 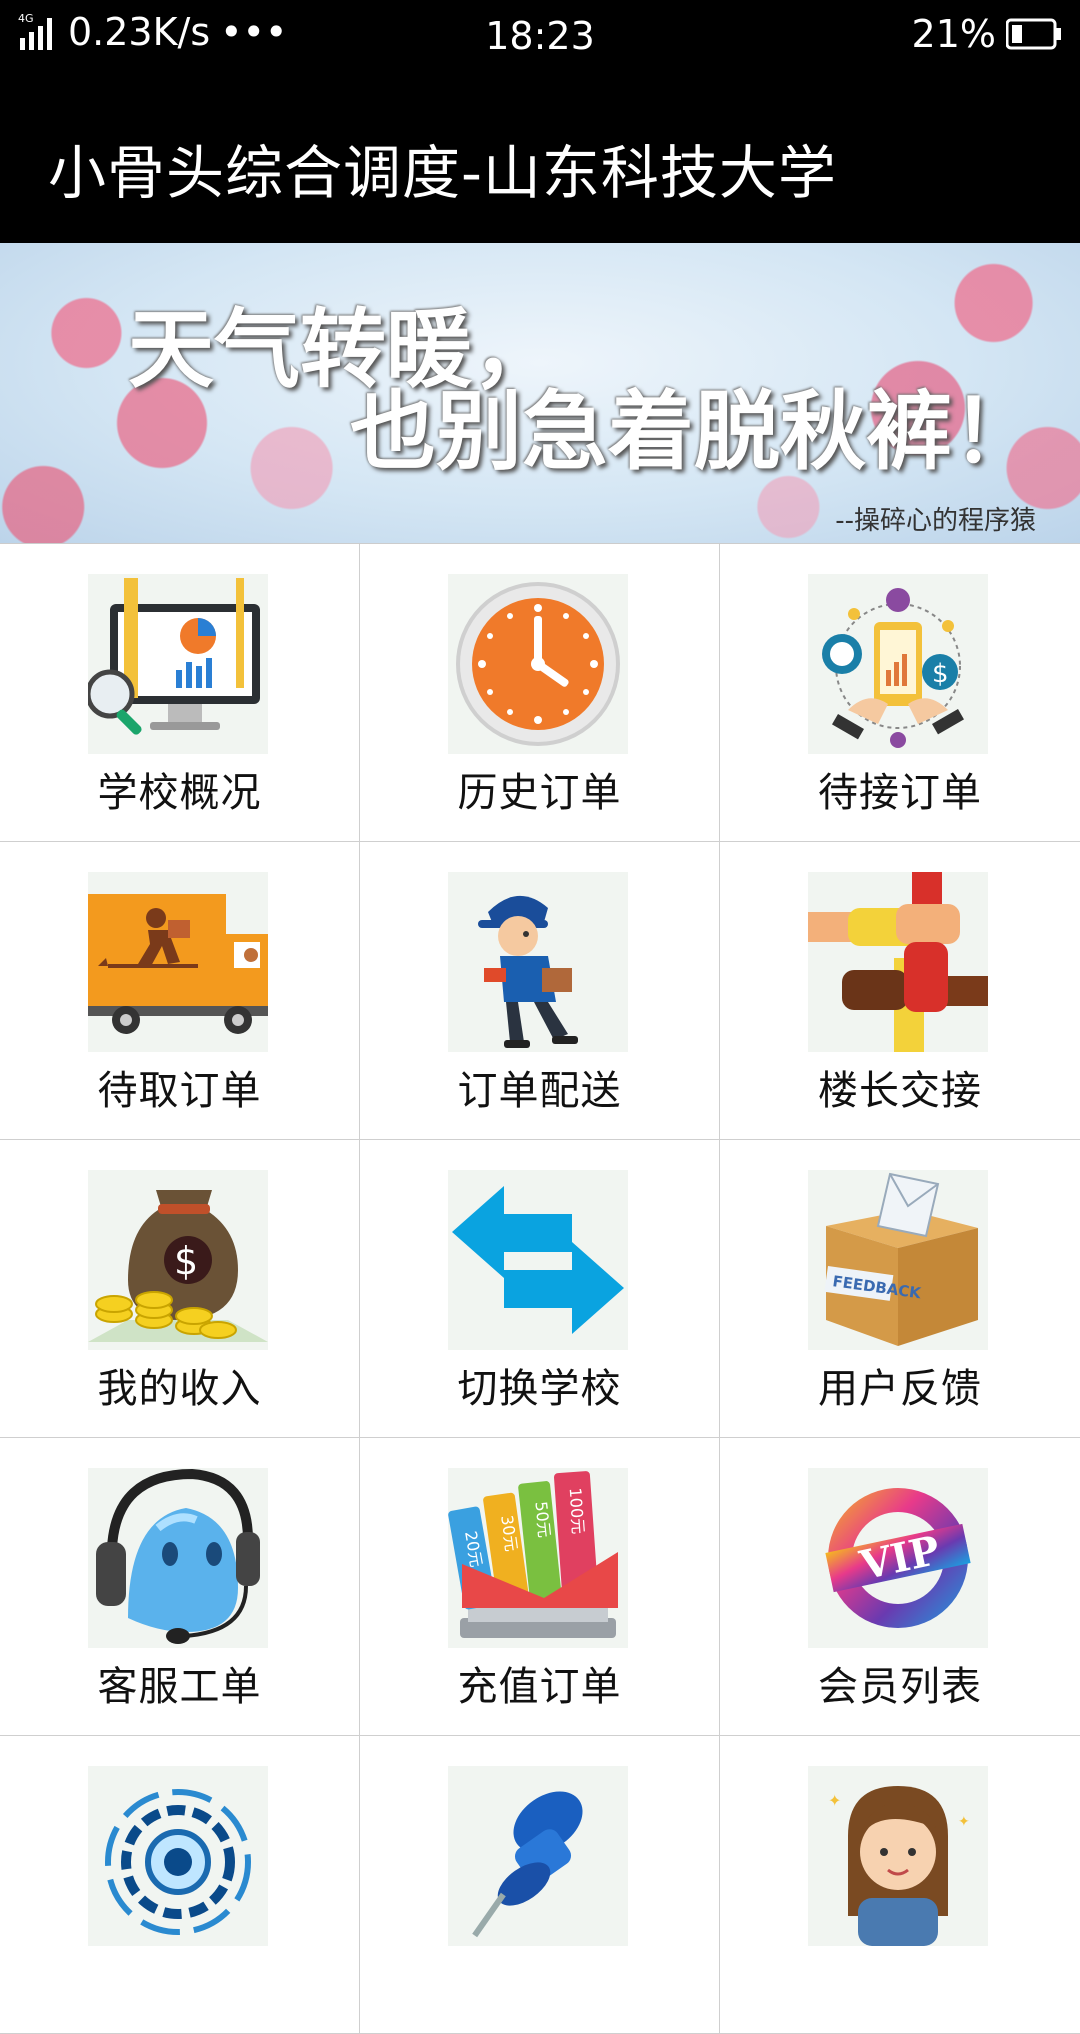 I want to click on menu-item-handover: 楼长交接, so click(x=900, y=991).